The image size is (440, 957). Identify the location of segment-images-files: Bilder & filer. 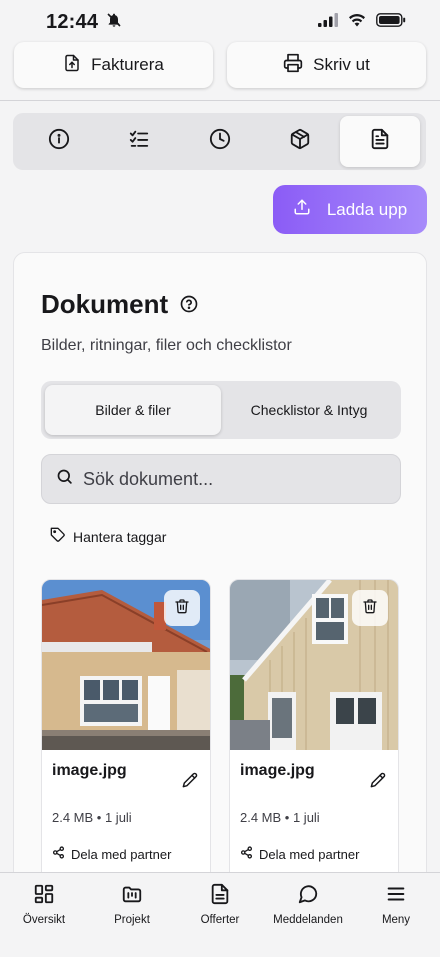
(133, 410).